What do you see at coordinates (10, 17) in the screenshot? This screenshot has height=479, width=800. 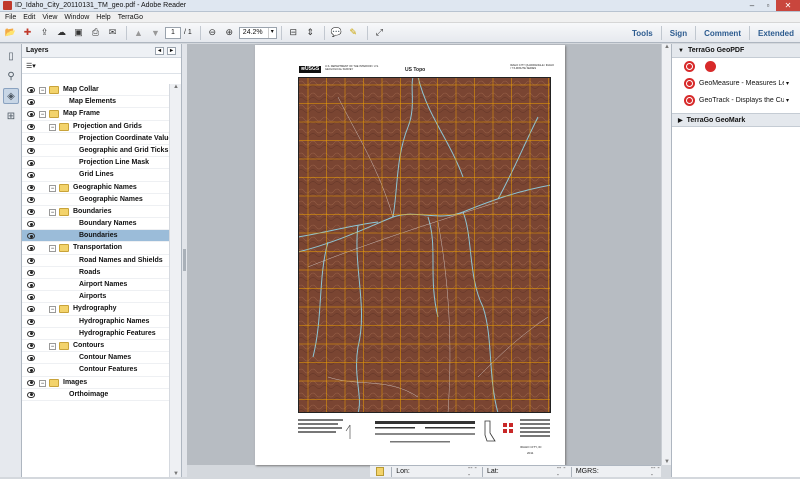 I see `menu-file: File` at bounding box center [10, 17].